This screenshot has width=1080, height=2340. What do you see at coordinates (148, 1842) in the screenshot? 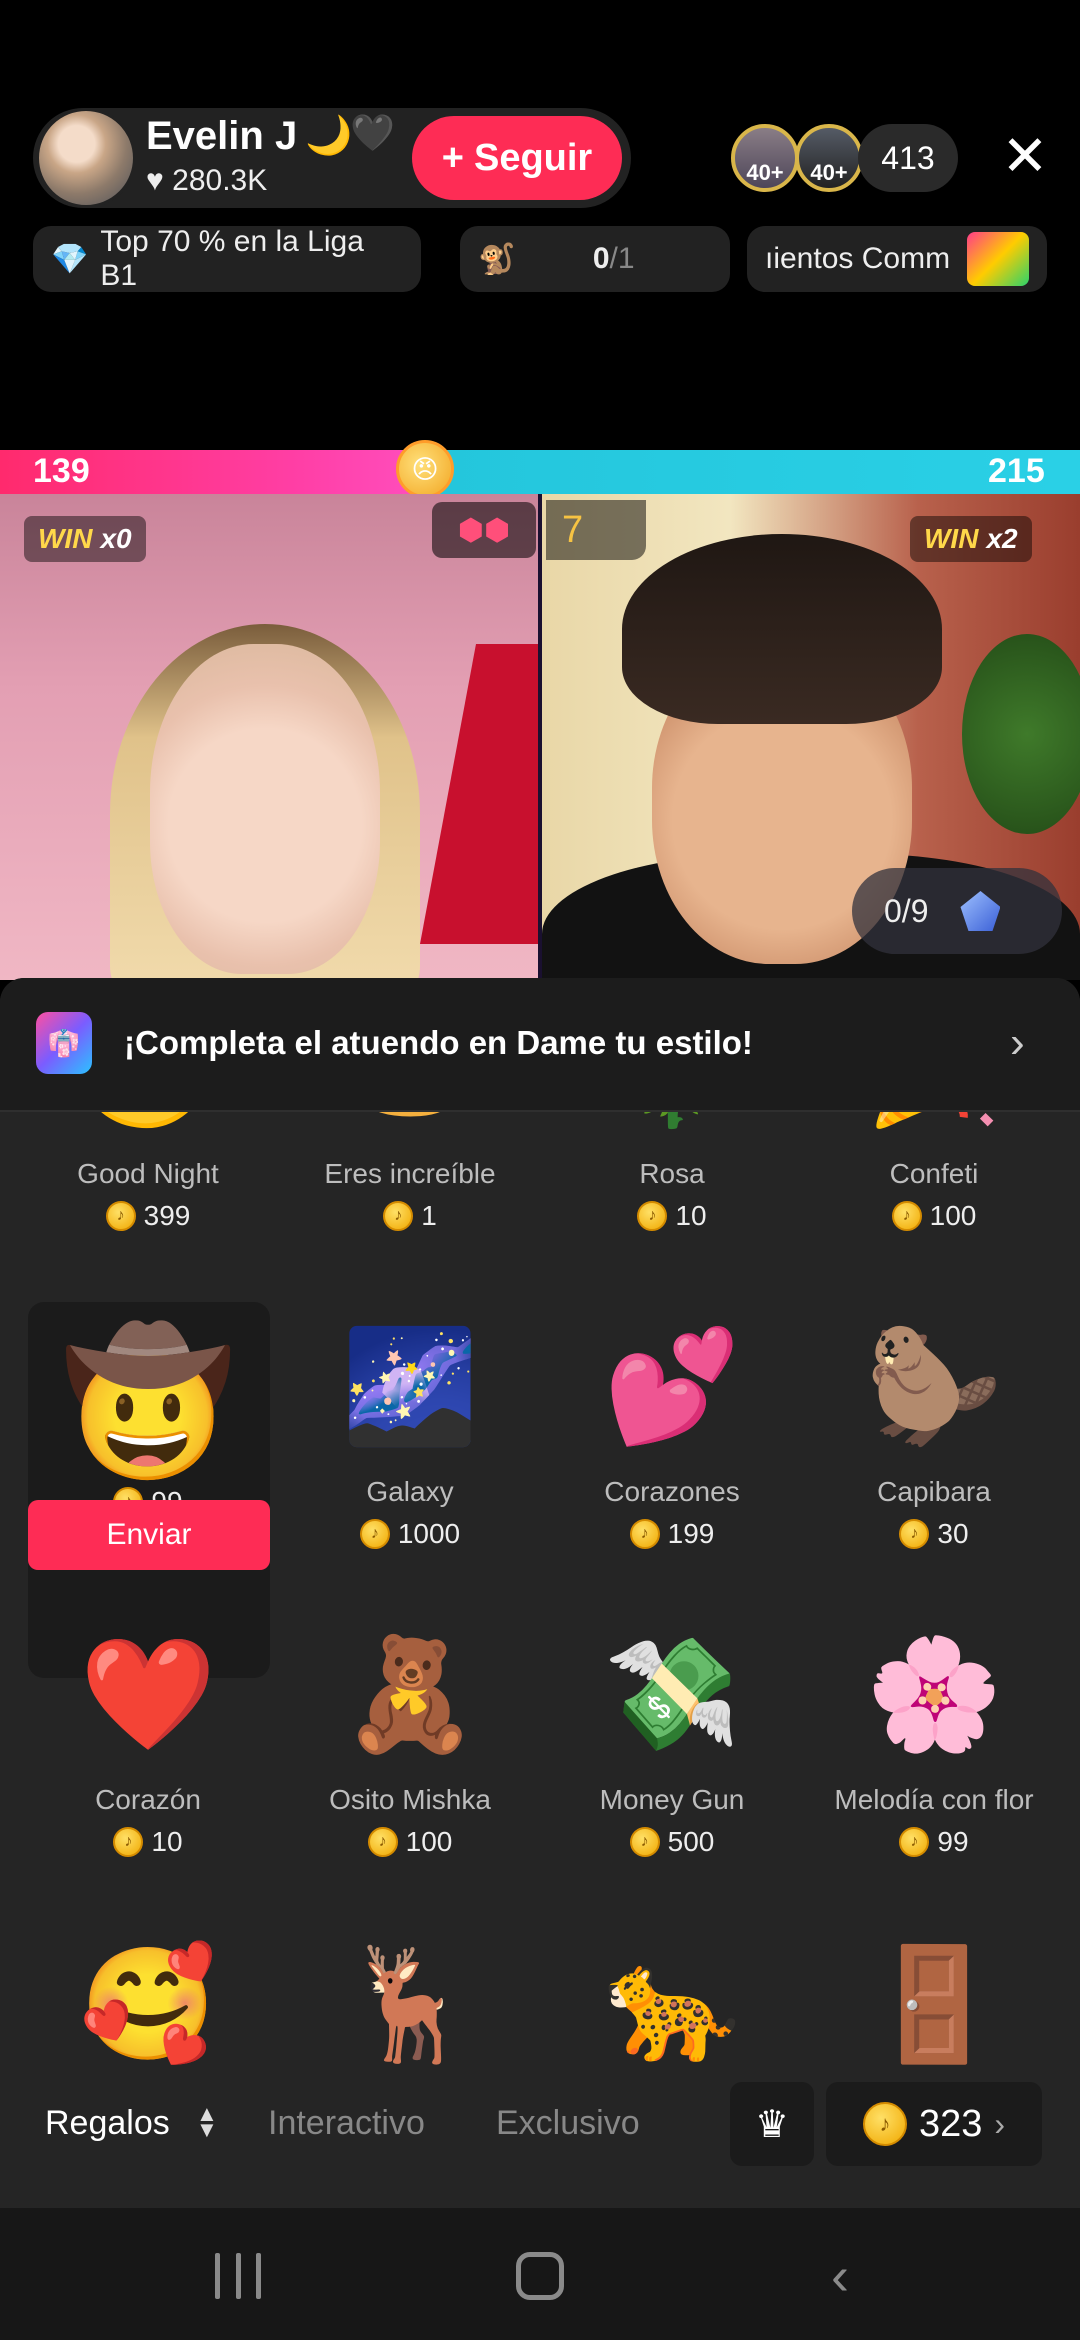
I see `gift-price: ♪ 10` at bounding box center [148, 1842].